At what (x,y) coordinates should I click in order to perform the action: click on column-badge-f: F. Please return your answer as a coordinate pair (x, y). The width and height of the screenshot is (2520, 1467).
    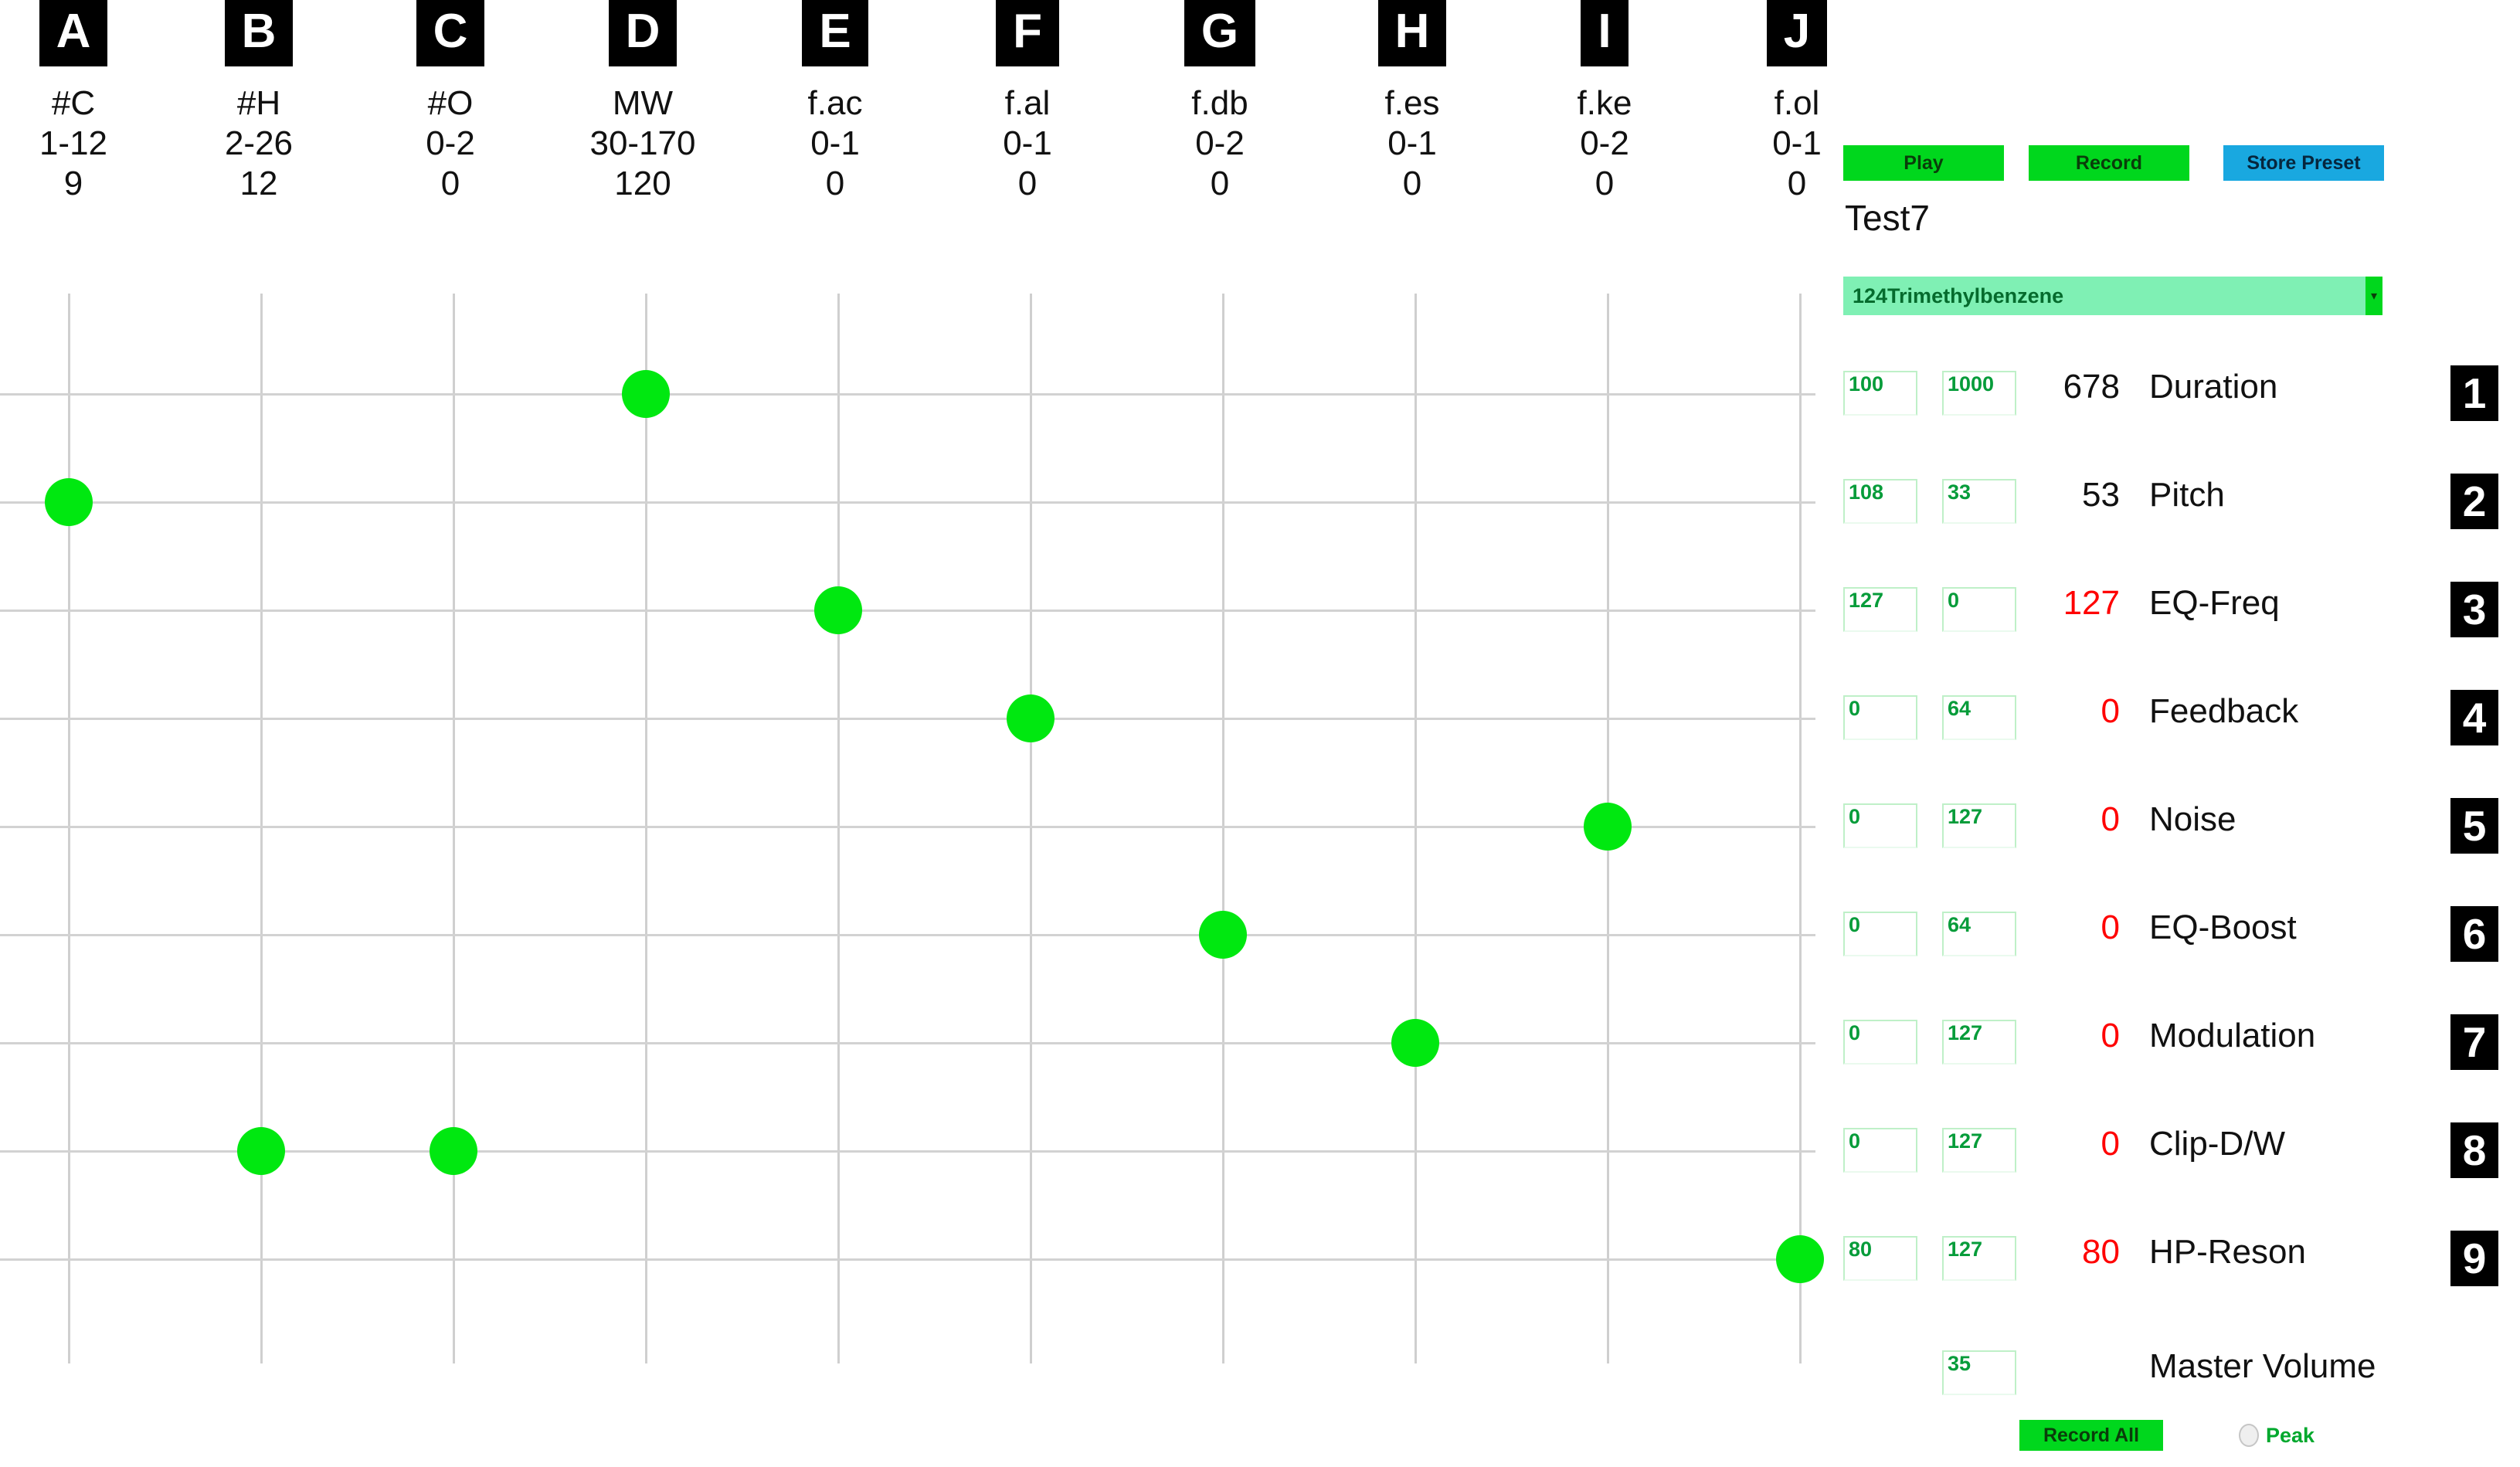
    Looking at the image, I should click on (1027, 33).